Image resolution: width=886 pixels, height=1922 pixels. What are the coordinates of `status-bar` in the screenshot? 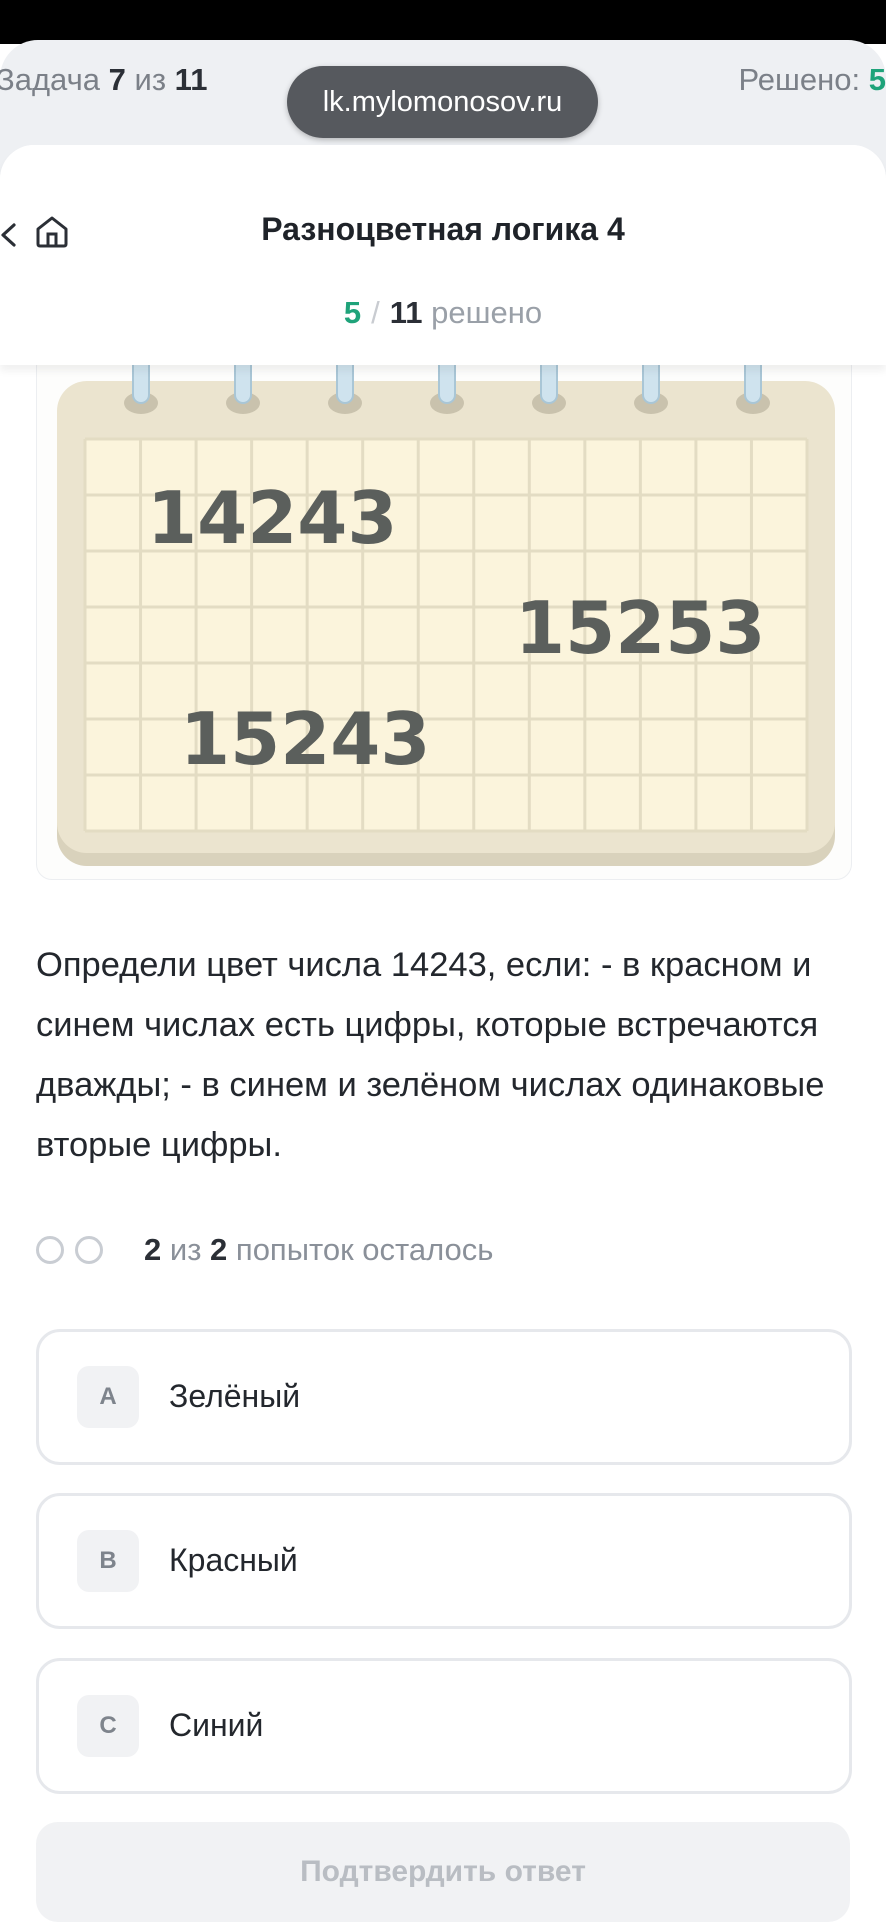 It's located at (443, 22).